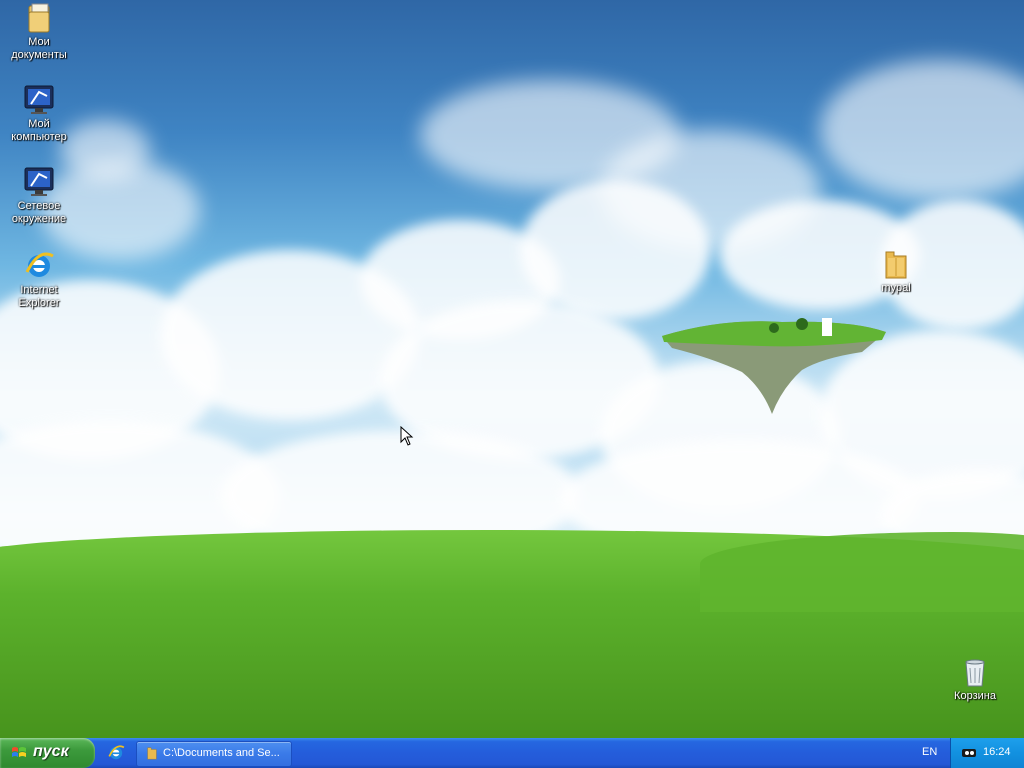 The width and height of the screenshot is (1024, 768). I want to click on my-documents-folder-icon, so click(39, 18).